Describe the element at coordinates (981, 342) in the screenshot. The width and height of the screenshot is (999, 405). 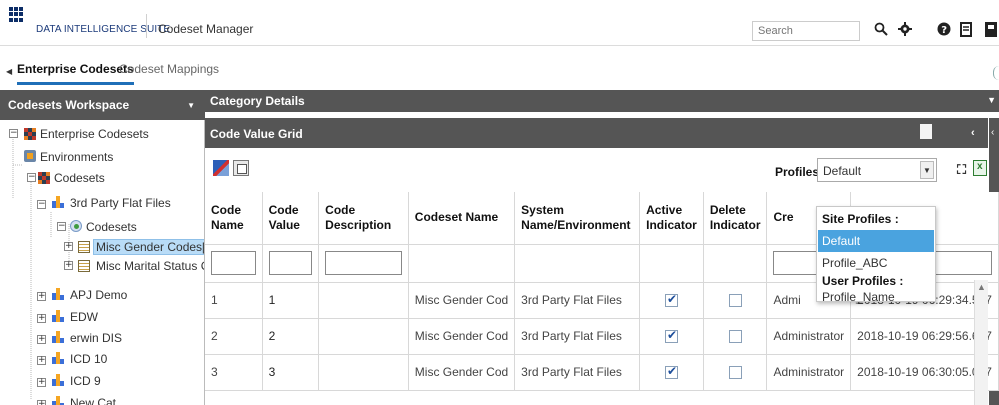
I see `grid-scrollbar: ▲` at that location.